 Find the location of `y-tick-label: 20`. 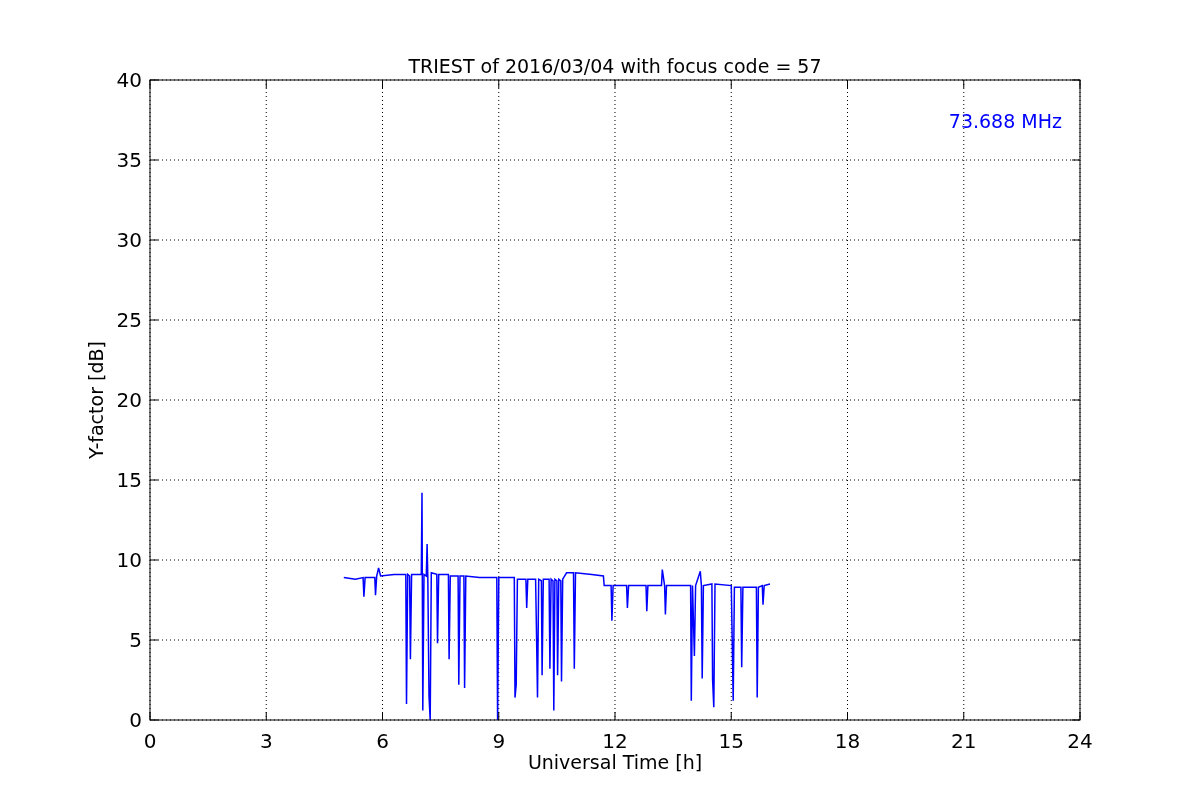

y-tick-label: 20 is located at coordinates (129, 400).